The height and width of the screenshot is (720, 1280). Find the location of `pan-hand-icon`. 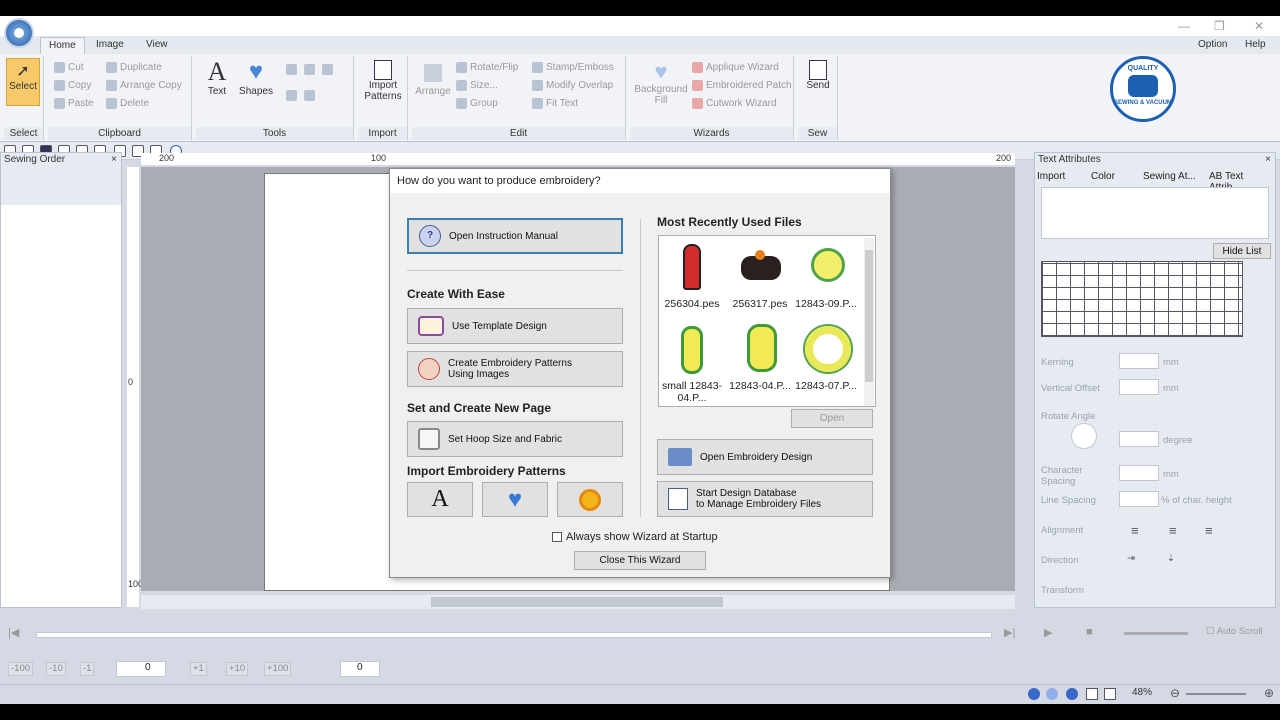

pan-hand-icon is located at coordinates (291, 95).